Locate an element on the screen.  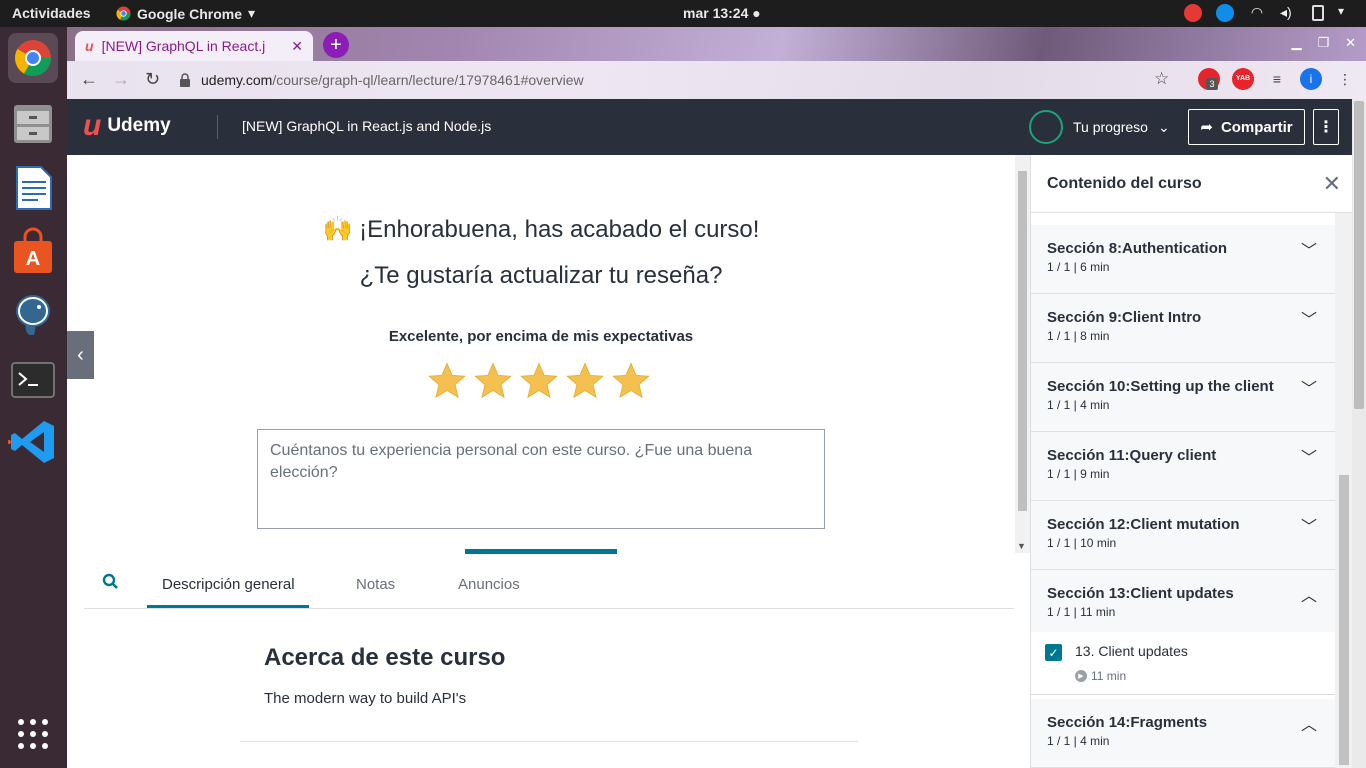
share-button: ➦ Compartir is located at coordinates (1246, 127).